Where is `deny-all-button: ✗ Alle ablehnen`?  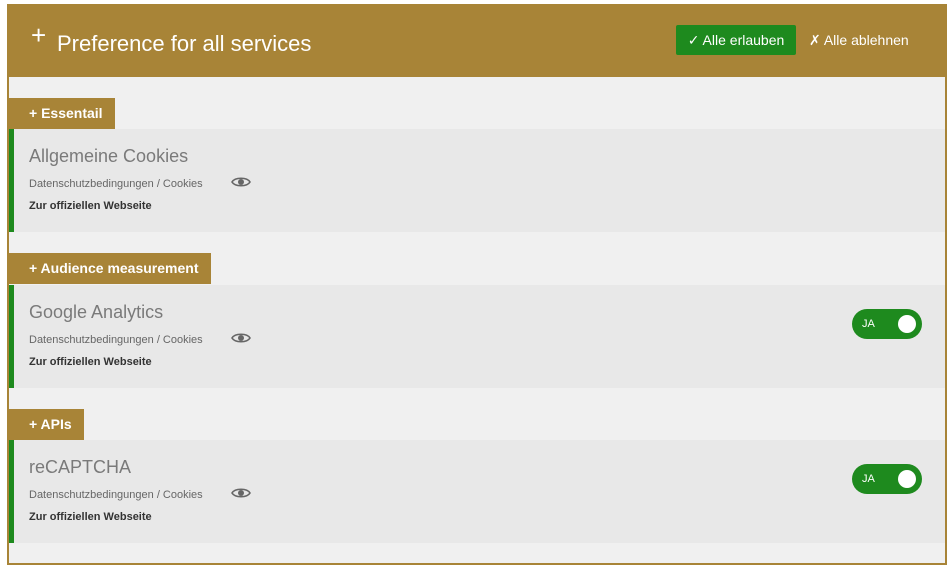 deny-all-button: ✗ Alle ablehnen is located at coordinates (859, 40).